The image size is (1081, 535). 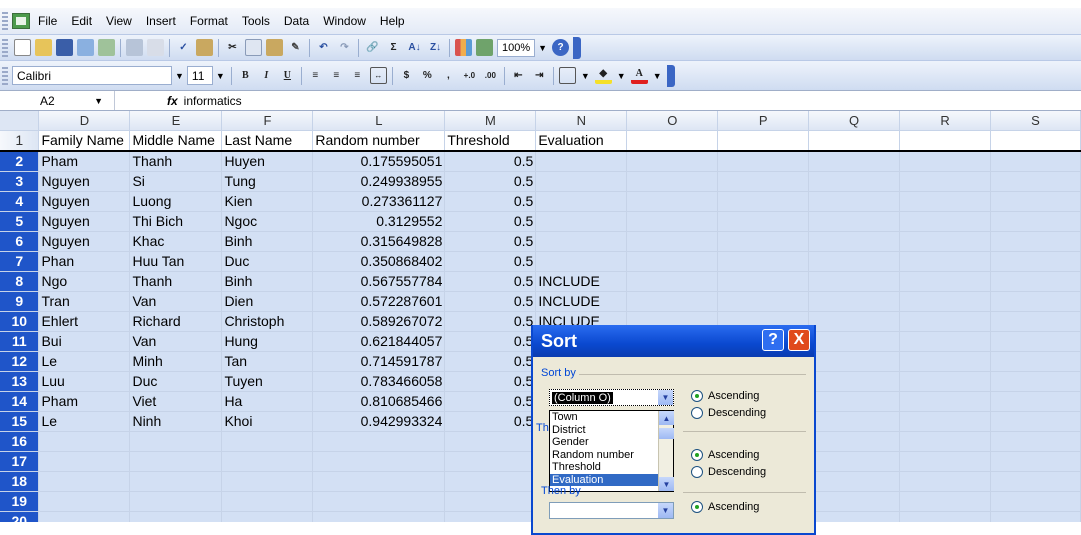 What do you see at coordinates (372, 47) in the screenshot?
I see `hyperlink-icon: 🔗` at bounding box center [372, 47].